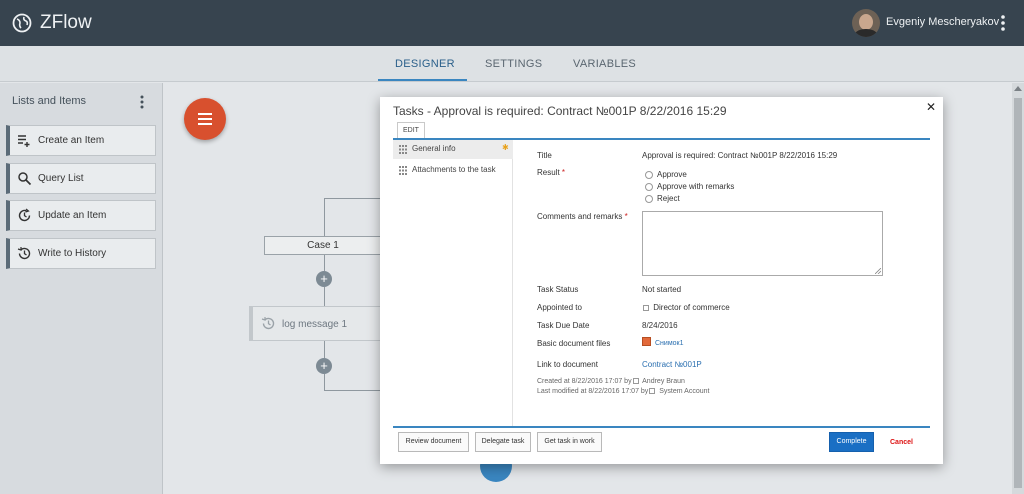 This screenshot has height=494, width=1024. What do you see at coordinates (25, 179) in the screenshot?
I see `search-icon` at bounding box center [25, 179].